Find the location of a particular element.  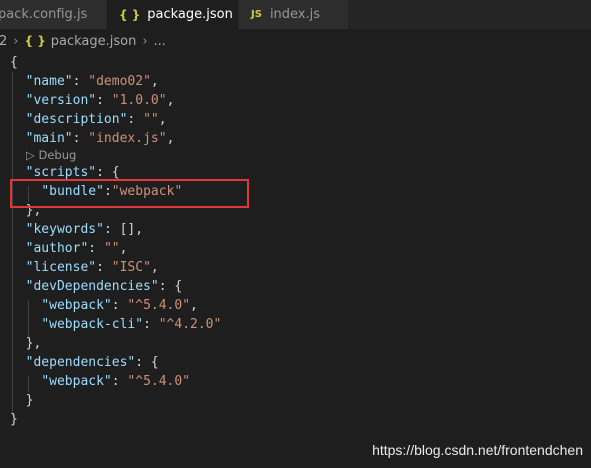

code-line: "dependencies": { is located at coordinates (92, 362).